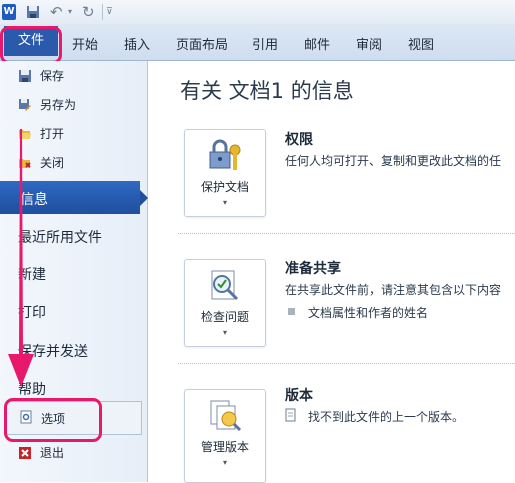 This screenshot has width=515, height=483. What do you see at coordinates (225, 416) in the screenshot?
I see `manage-versions-icon` at bounding box center [225, 416].